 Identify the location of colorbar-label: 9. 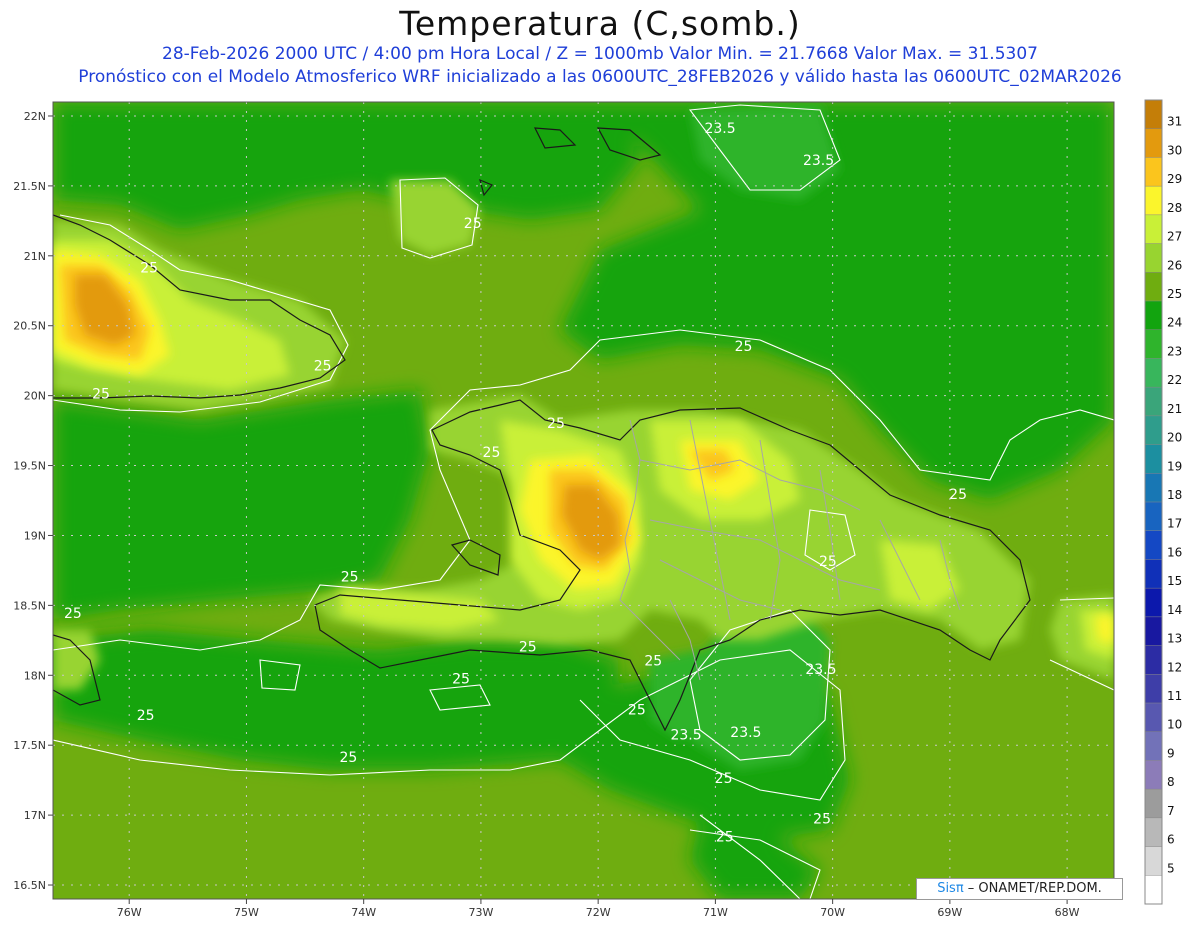
(1171, 753).